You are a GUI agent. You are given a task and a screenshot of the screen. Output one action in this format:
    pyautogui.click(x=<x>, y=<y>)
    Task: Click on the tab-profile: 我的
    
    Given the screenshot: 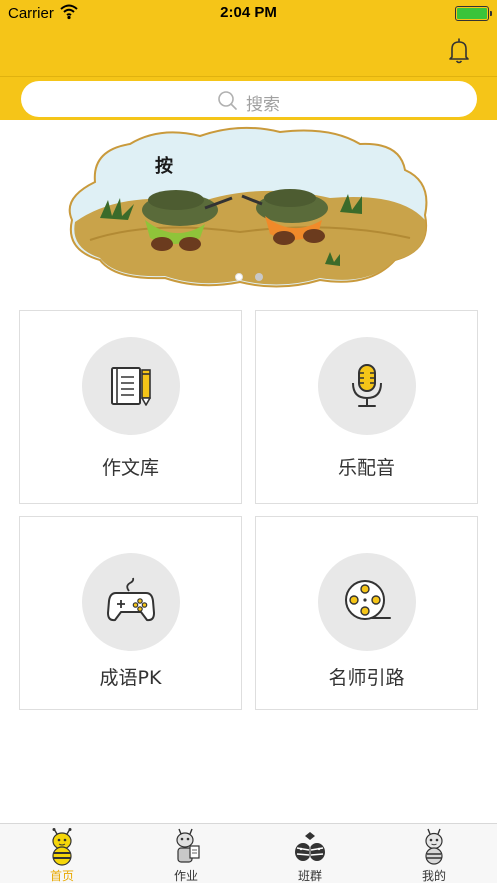 What is the action you would take?
    pyautogui.click(x=434, y=853)
    